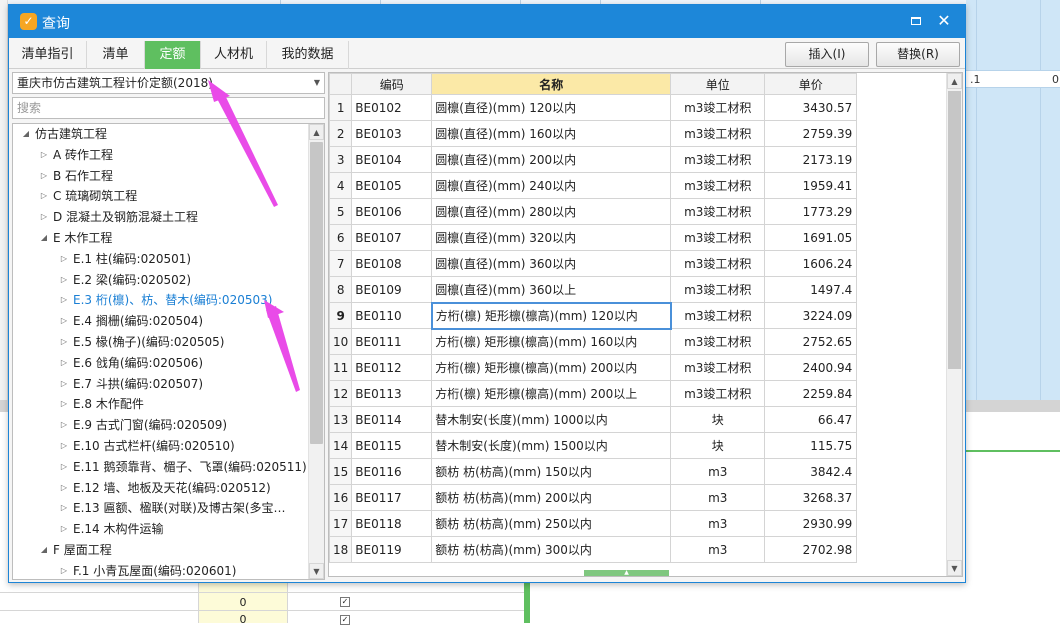 The image size is (1060, 628). I want to click on cell-price: 3268.37, so click(811, 497).